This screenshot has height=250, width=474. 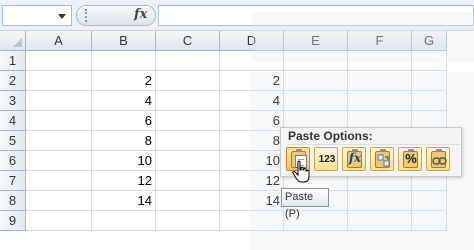 What do you see at coordinates (124, 81) in the screenshot?
I see `cell-b2: 2` at bounding box center [124, 81].